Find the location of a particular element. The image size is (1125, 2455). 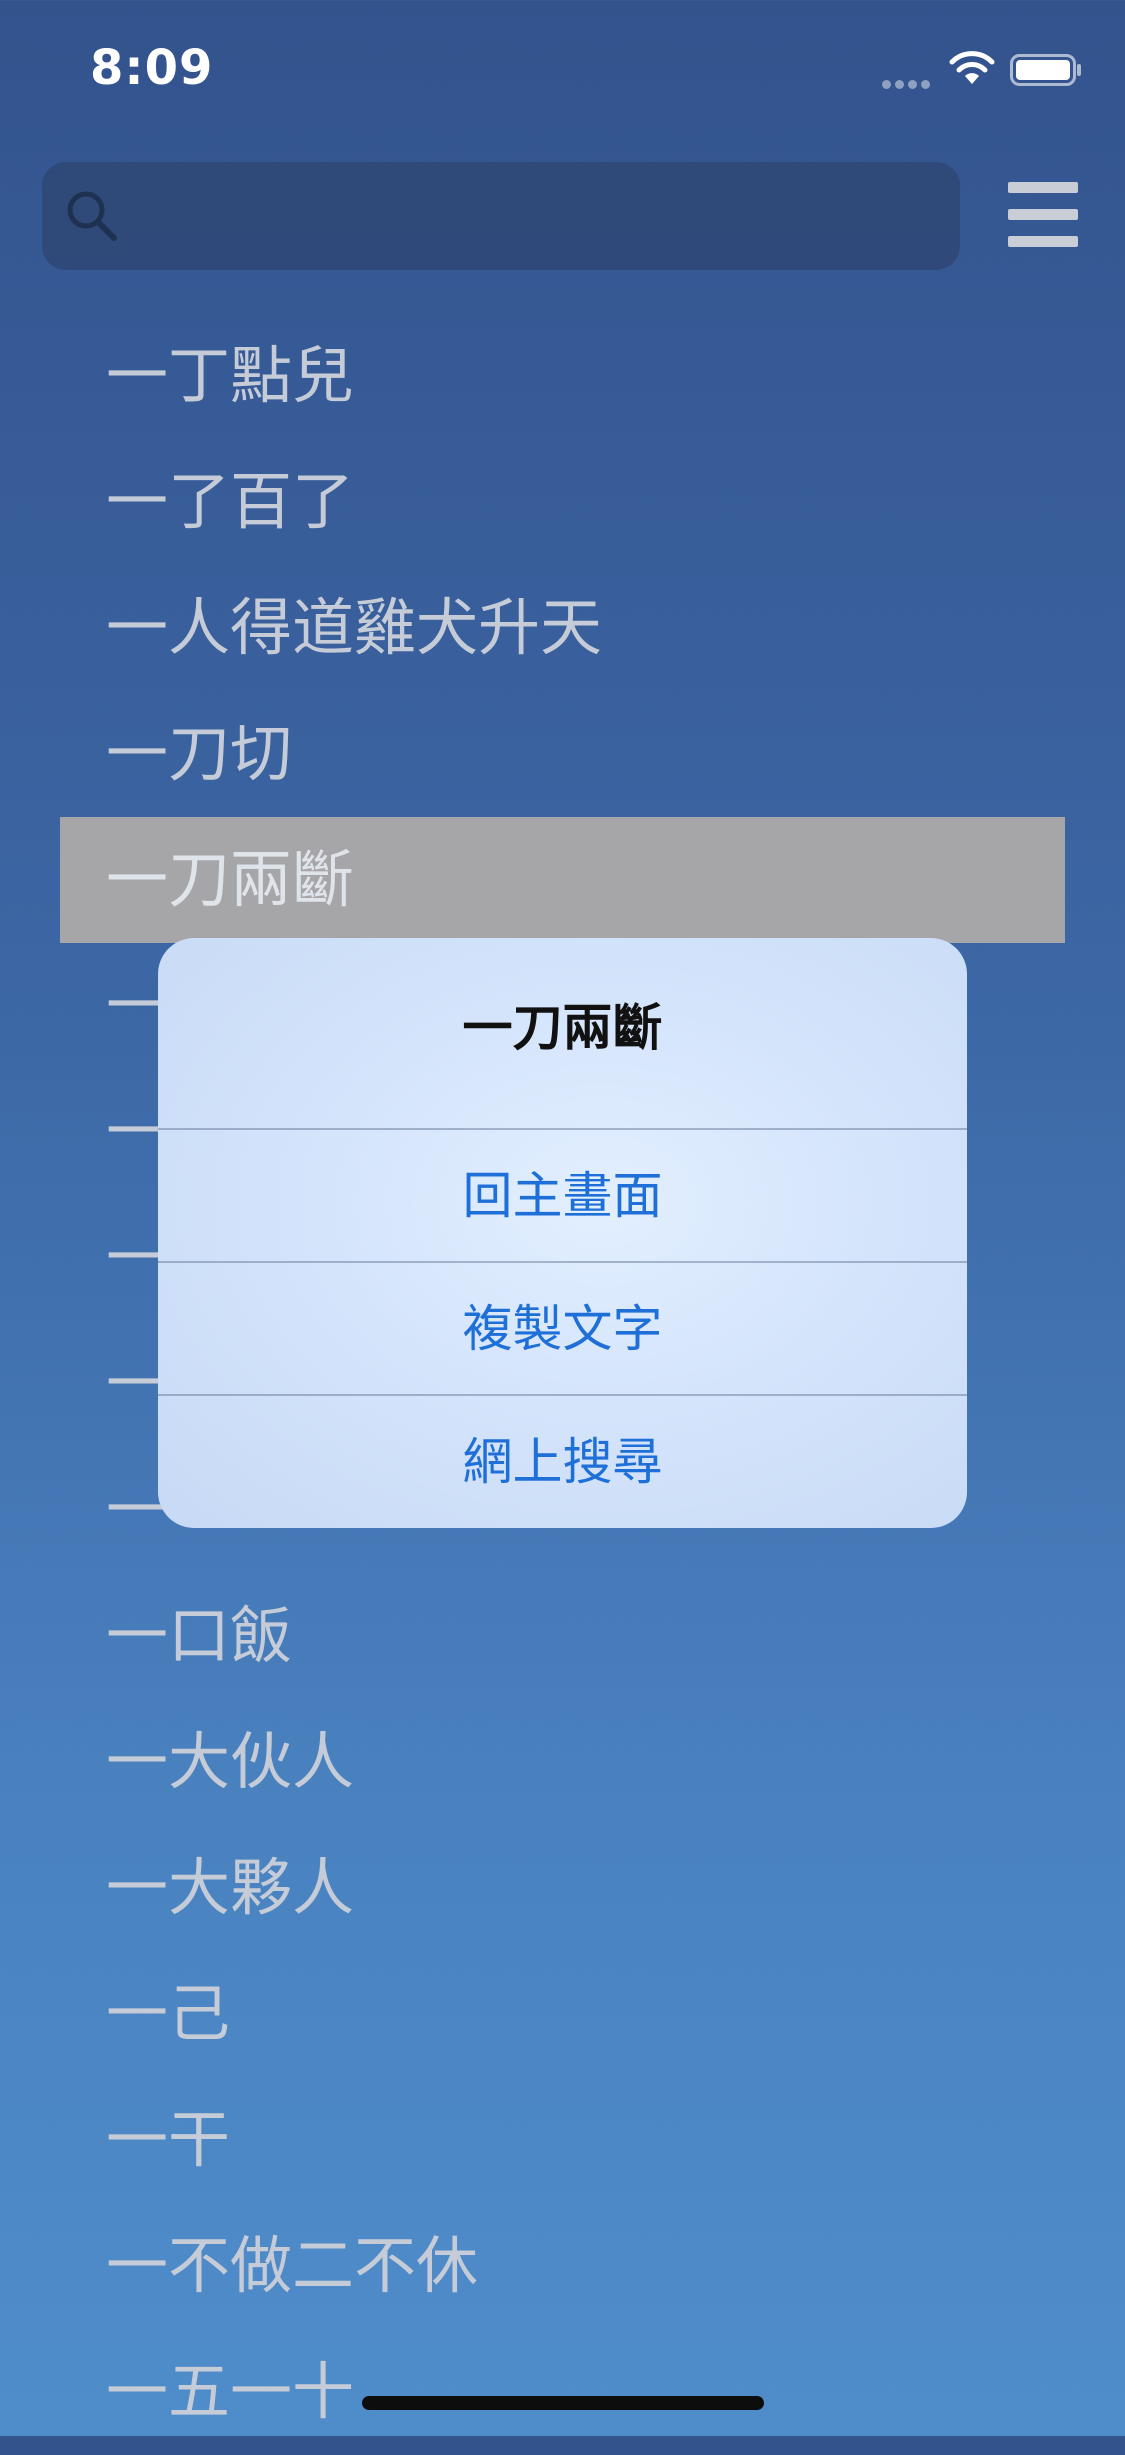

search-input is located at coordinates (534, 217).